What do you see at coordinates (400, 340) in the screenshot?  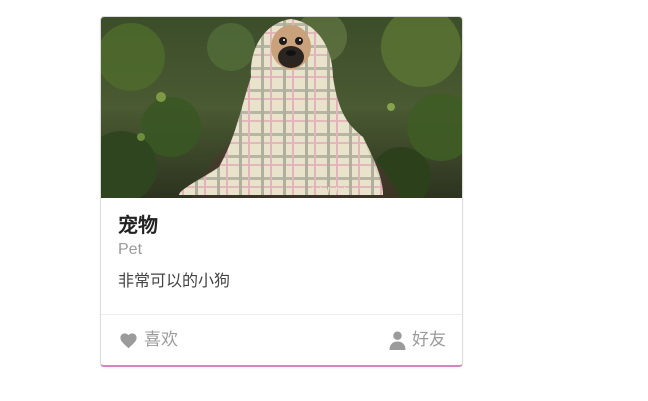 I see `user-icon` at bounding box center [400, 340].